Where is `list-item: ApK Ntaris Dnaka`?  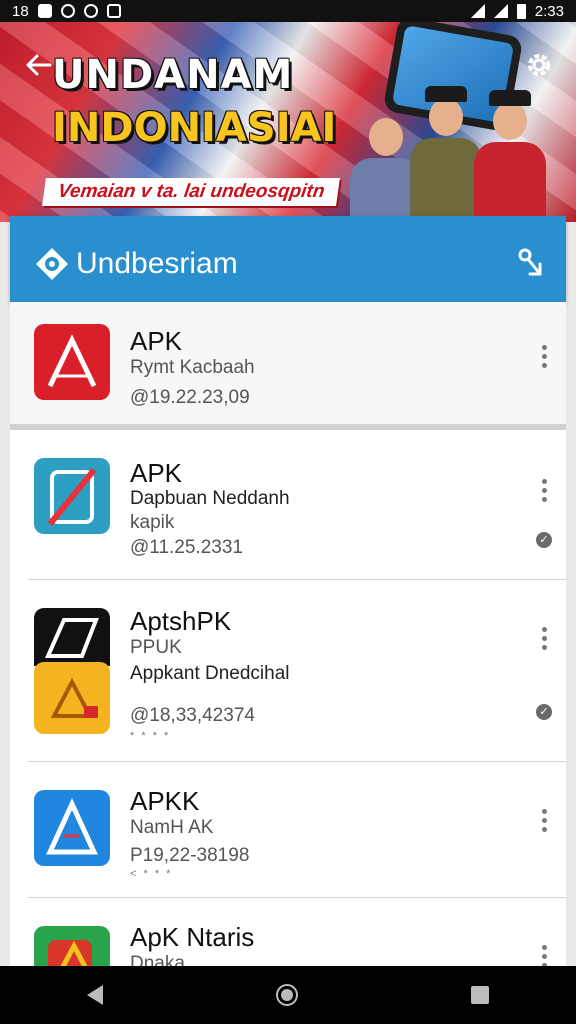
list-item: ApK Ntaris Dnaka is located at coordinates (288, 932).